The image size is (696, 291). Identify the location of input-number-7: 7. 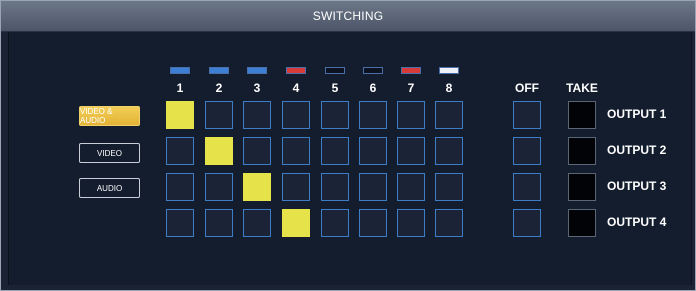
(411, 88).